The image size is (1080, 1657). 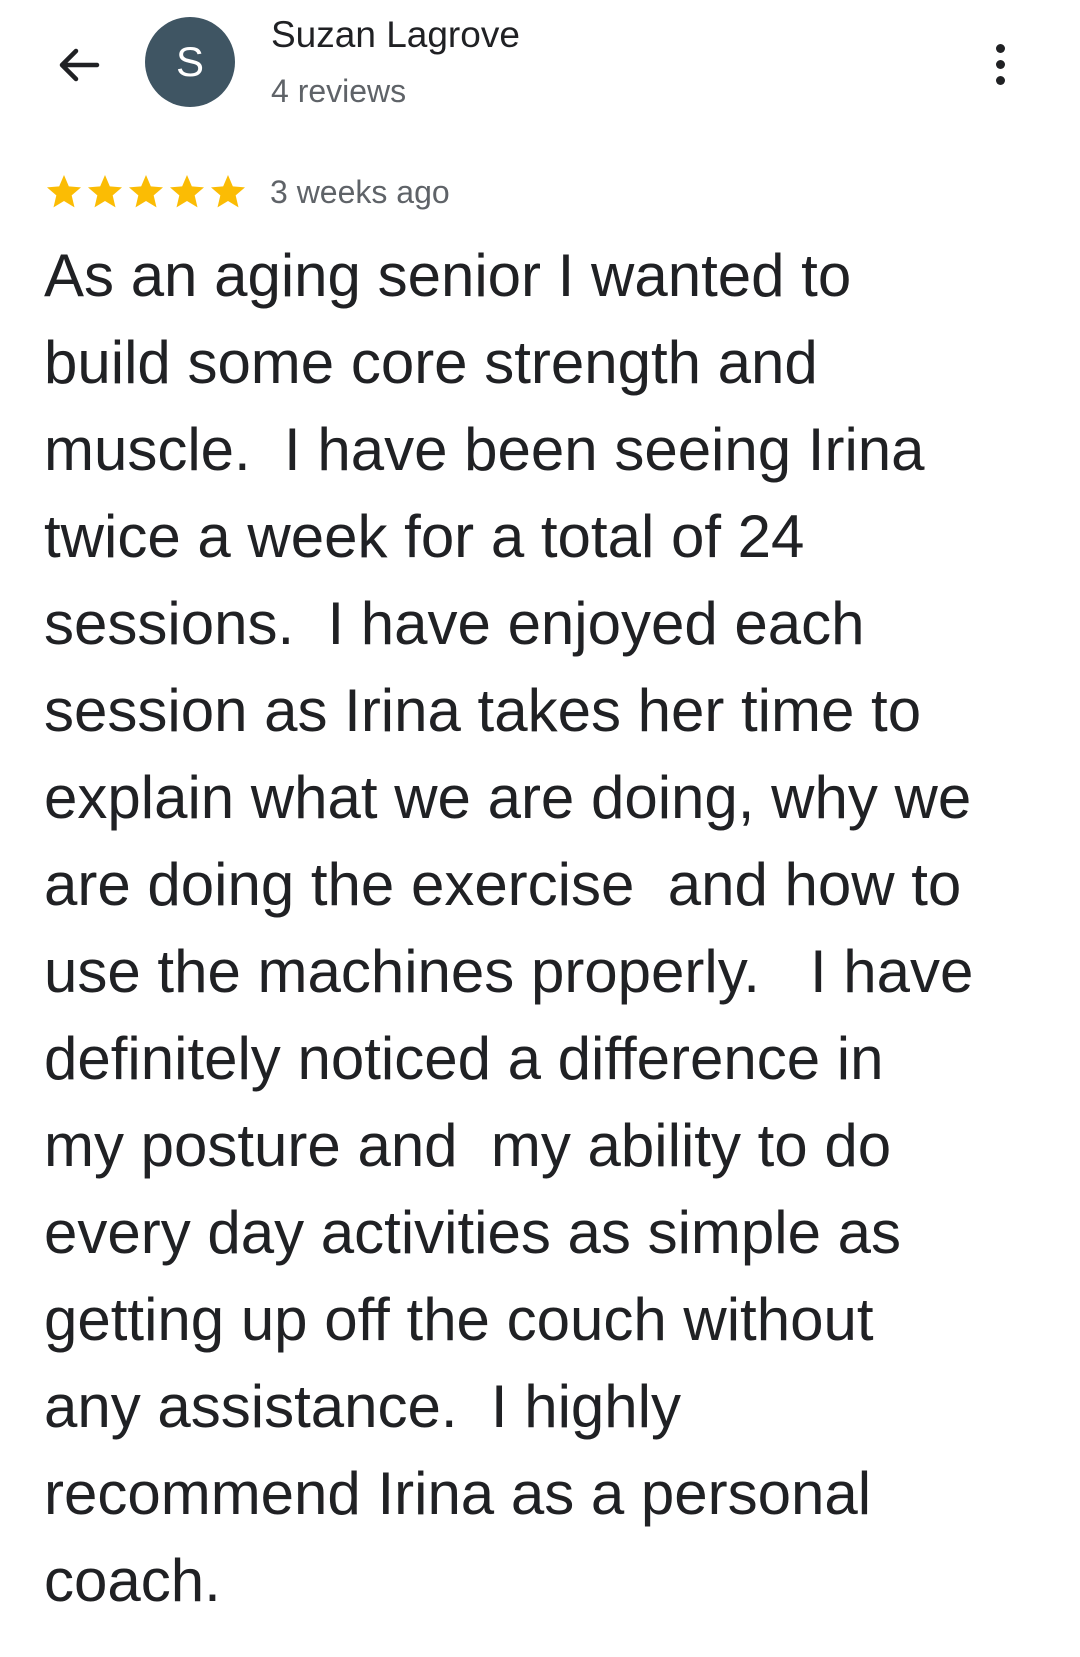 I want to click on review-text-line: sessions. I have enjoyed each, so click(x=454, y=623).